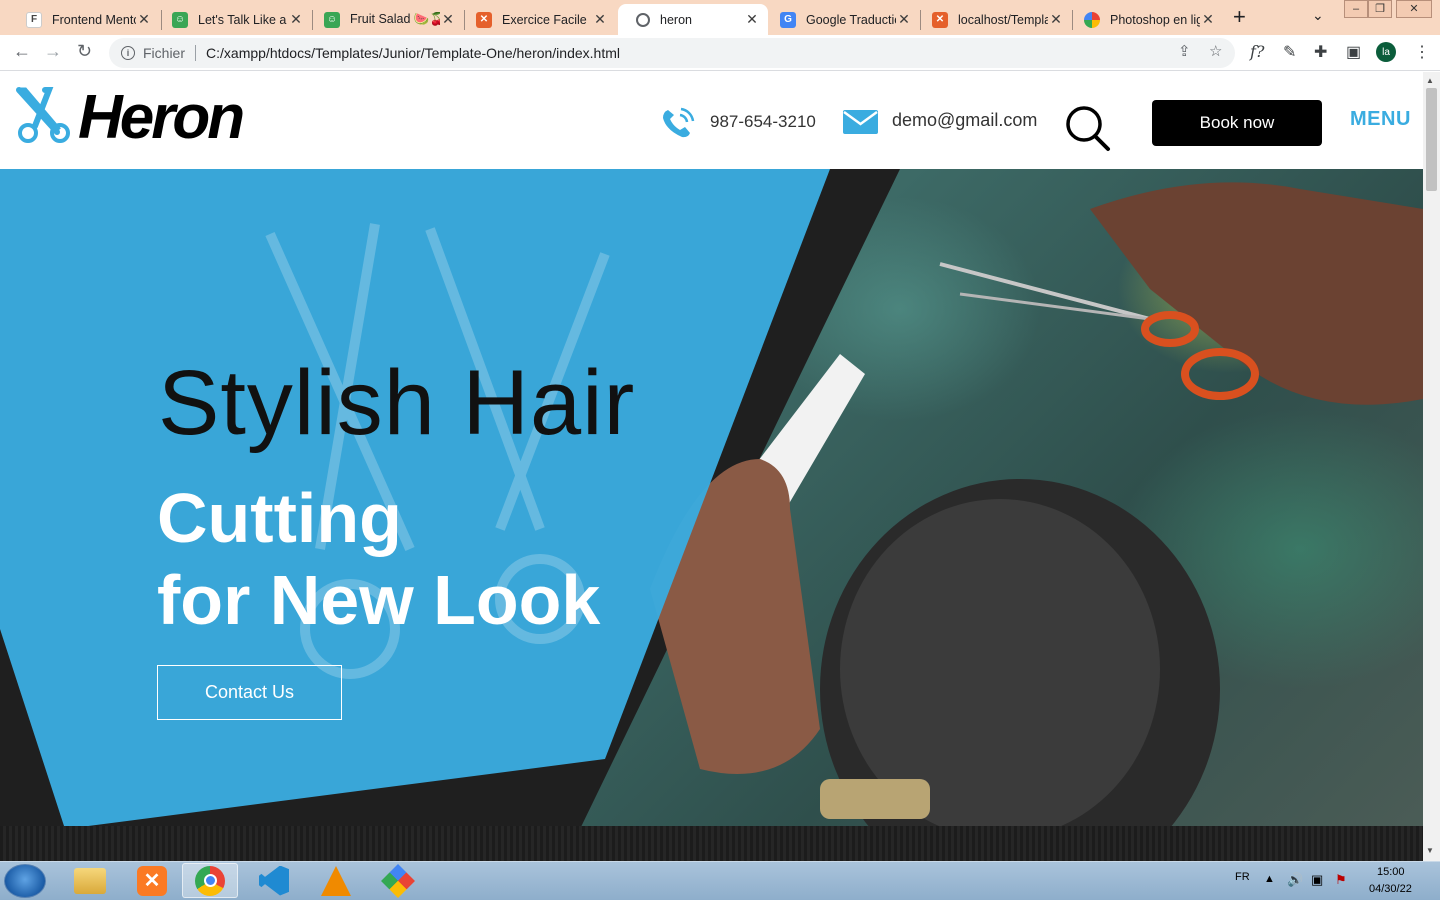 This screenshot has height=900, width=1440. I want to click on scrollbar-thumb, so click(1431, 139).